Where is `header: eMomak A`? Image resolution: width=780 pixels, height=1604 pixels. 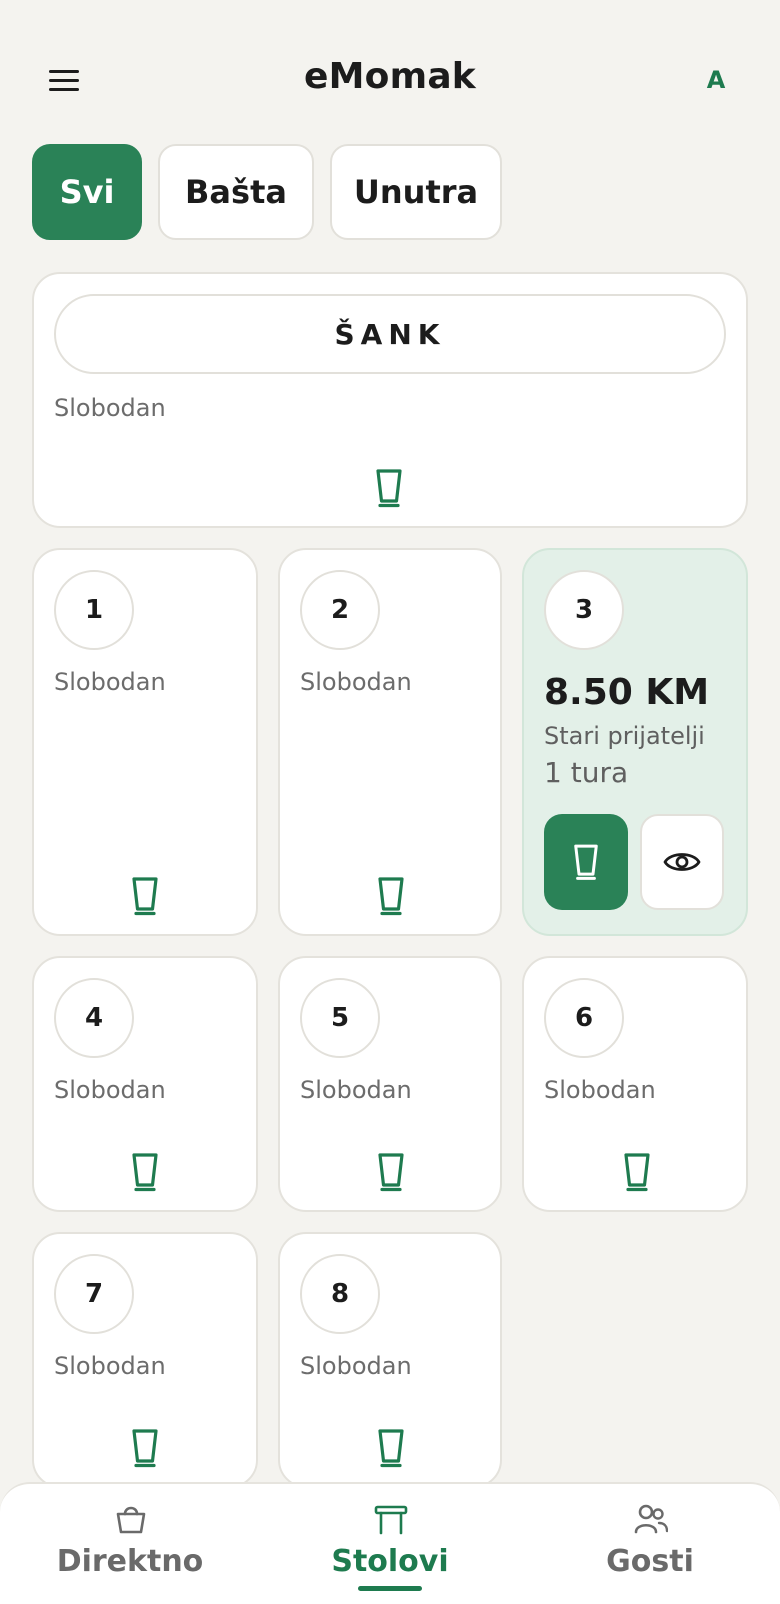 header: eMomak A is located at coordinates (390, 80).